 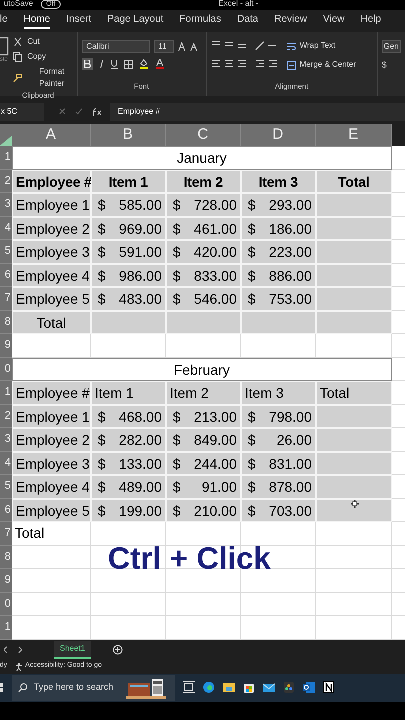 What do you see at coordinates (247, 21) in the screenshot?
I see `ribbon-tab: Data` at bounding box center [247, 21].